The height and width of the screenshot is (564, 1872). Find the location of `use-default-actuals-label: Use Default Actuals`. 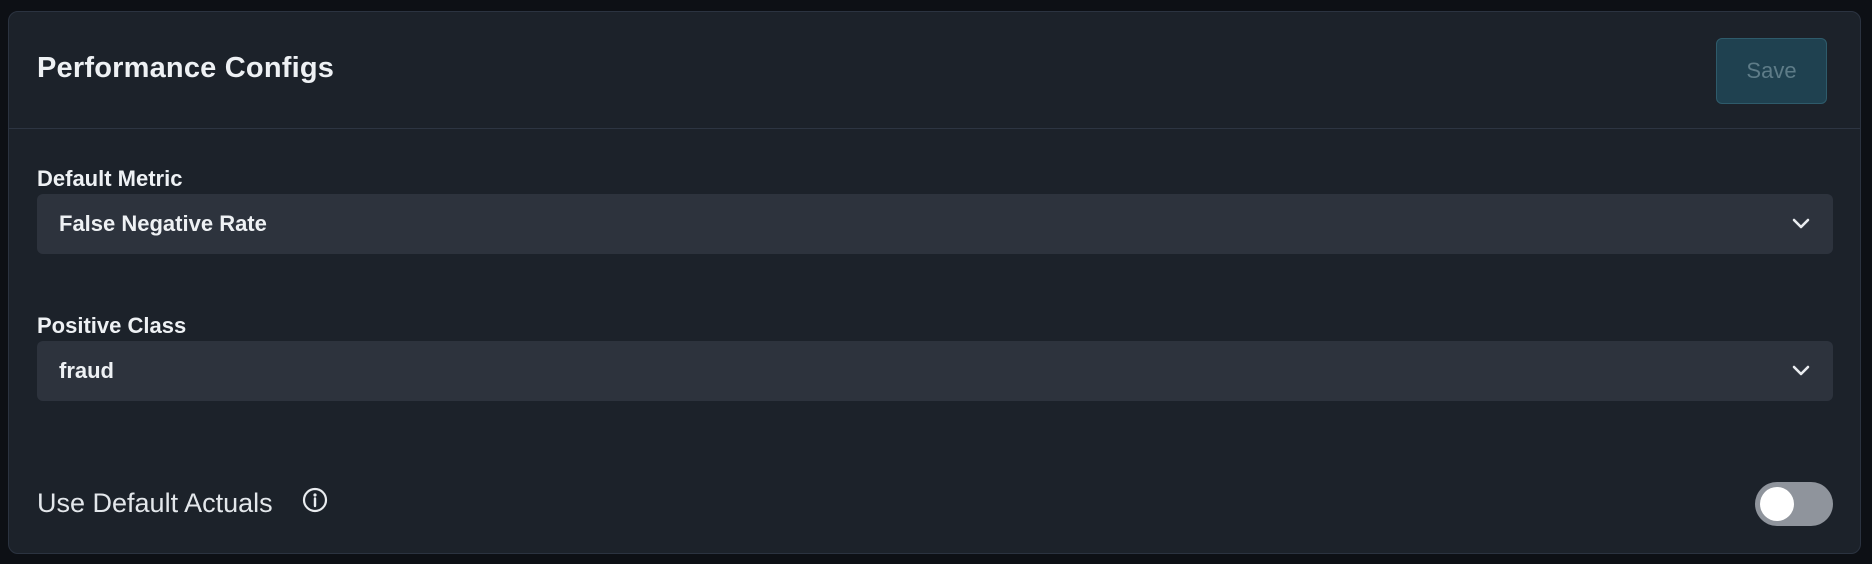

use-default-actuals-label: Use Default Actuals is located at coordinates (155, 503).